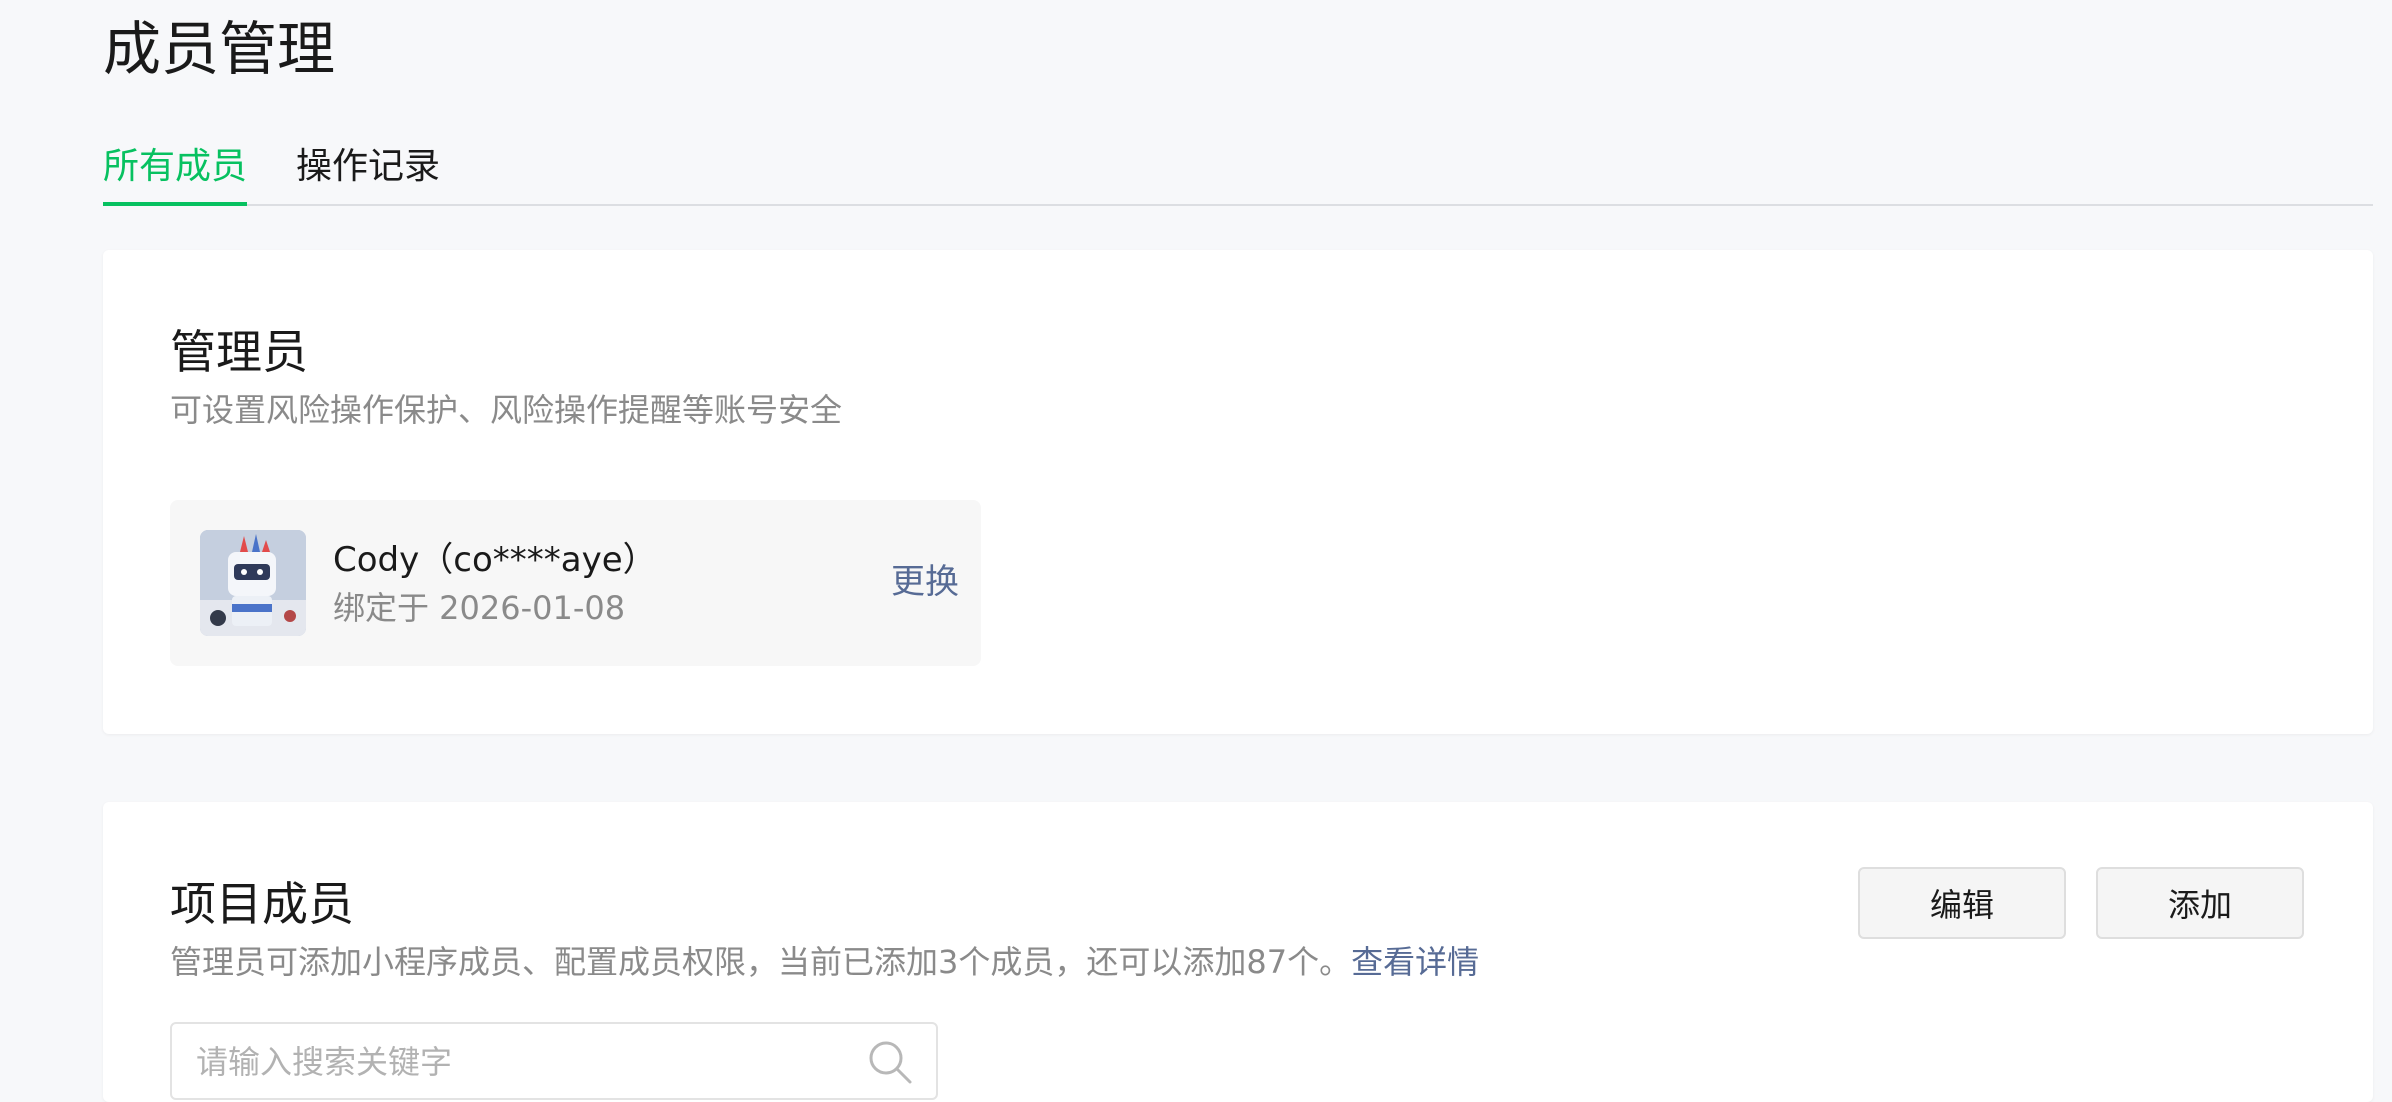 The height and width of the screenshot is (1102, 2392). I want to click on page-title: 成员管理, so click(219, 49).